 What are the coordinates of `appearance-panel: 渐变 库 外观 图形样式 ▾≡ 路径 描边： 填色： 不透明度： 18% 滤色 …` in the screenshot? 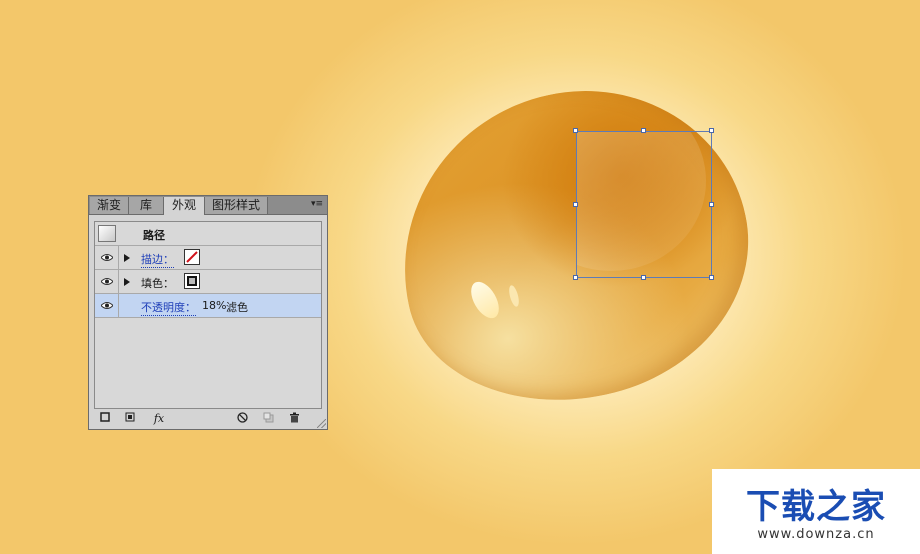 It's located at (208, 312).